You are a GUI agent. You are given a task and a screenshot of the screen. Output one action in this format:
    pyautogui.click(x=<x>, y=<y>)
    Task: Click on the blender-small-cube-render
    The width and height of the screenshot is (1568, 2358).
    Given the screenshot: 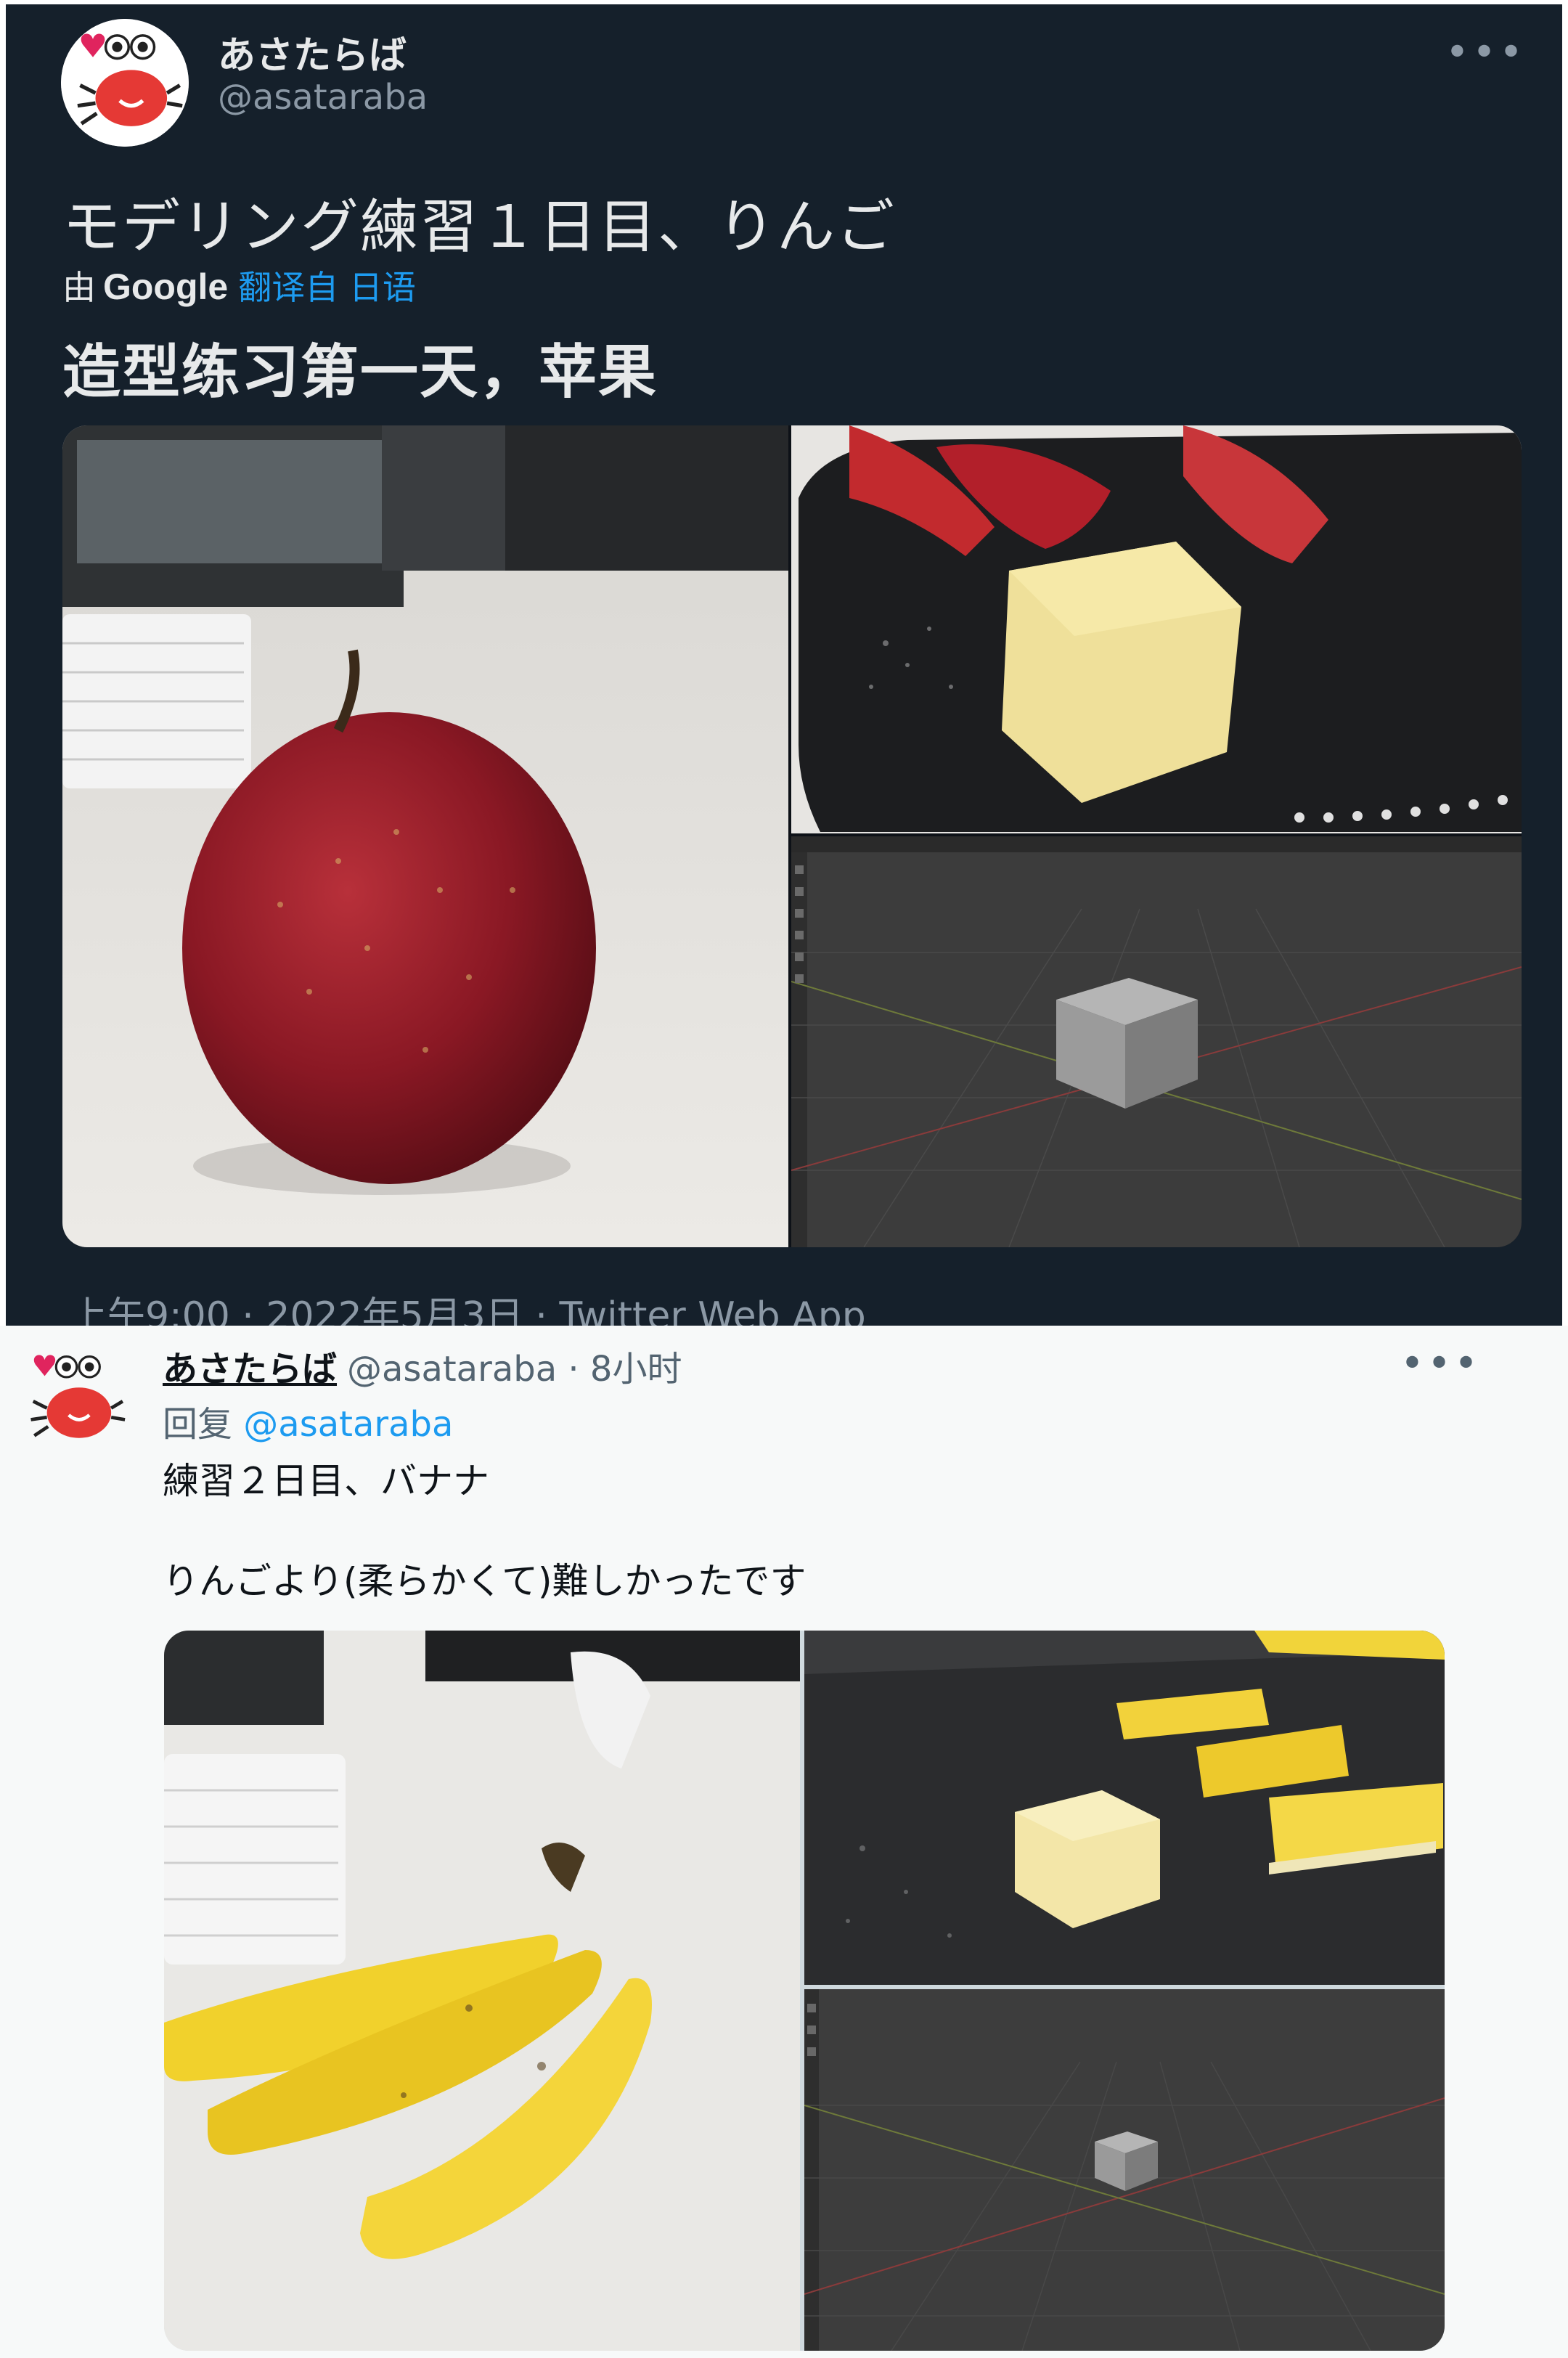 What is the action you would take?
    pyautogui.click(x=1125, y=2170)
    